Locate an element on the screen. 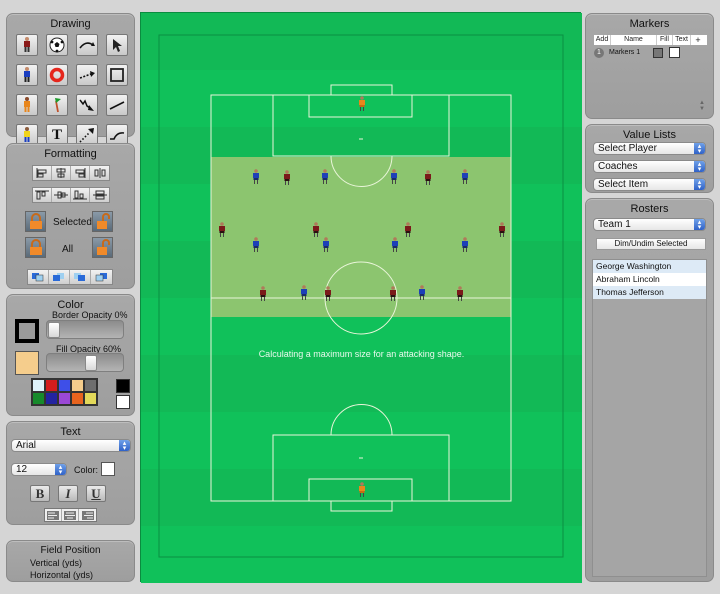  distribute-h-icon is located at coordinates (99, 173).